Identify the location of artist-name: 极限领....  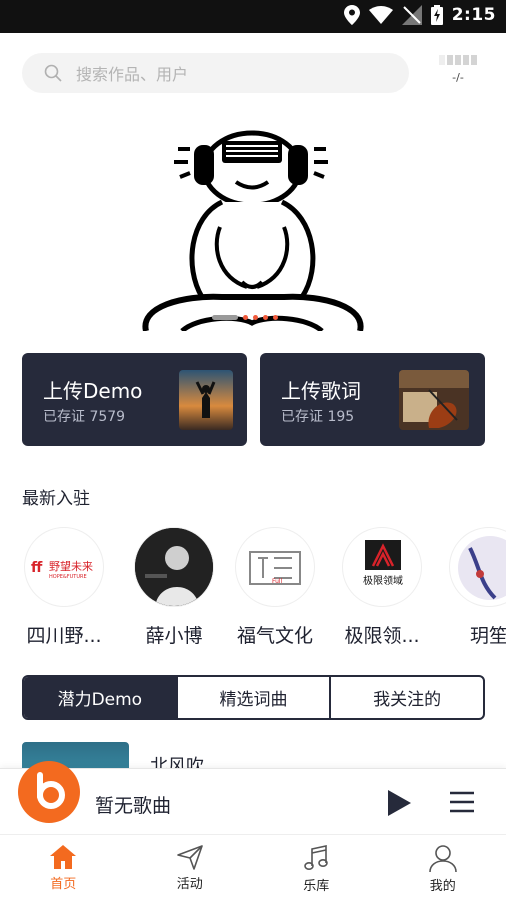
(382, 636).